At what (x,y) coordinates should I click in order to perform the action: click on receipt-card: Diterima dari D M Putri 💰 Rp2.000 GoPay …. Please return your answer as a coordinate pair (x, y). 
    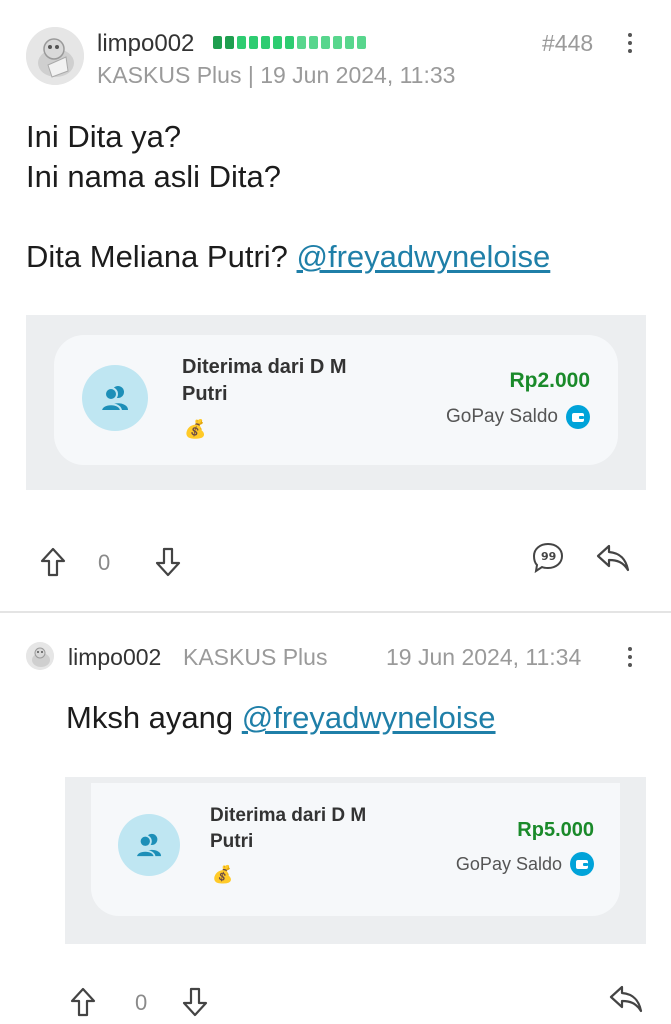
    Looking at the image, I should click on (336, 400).